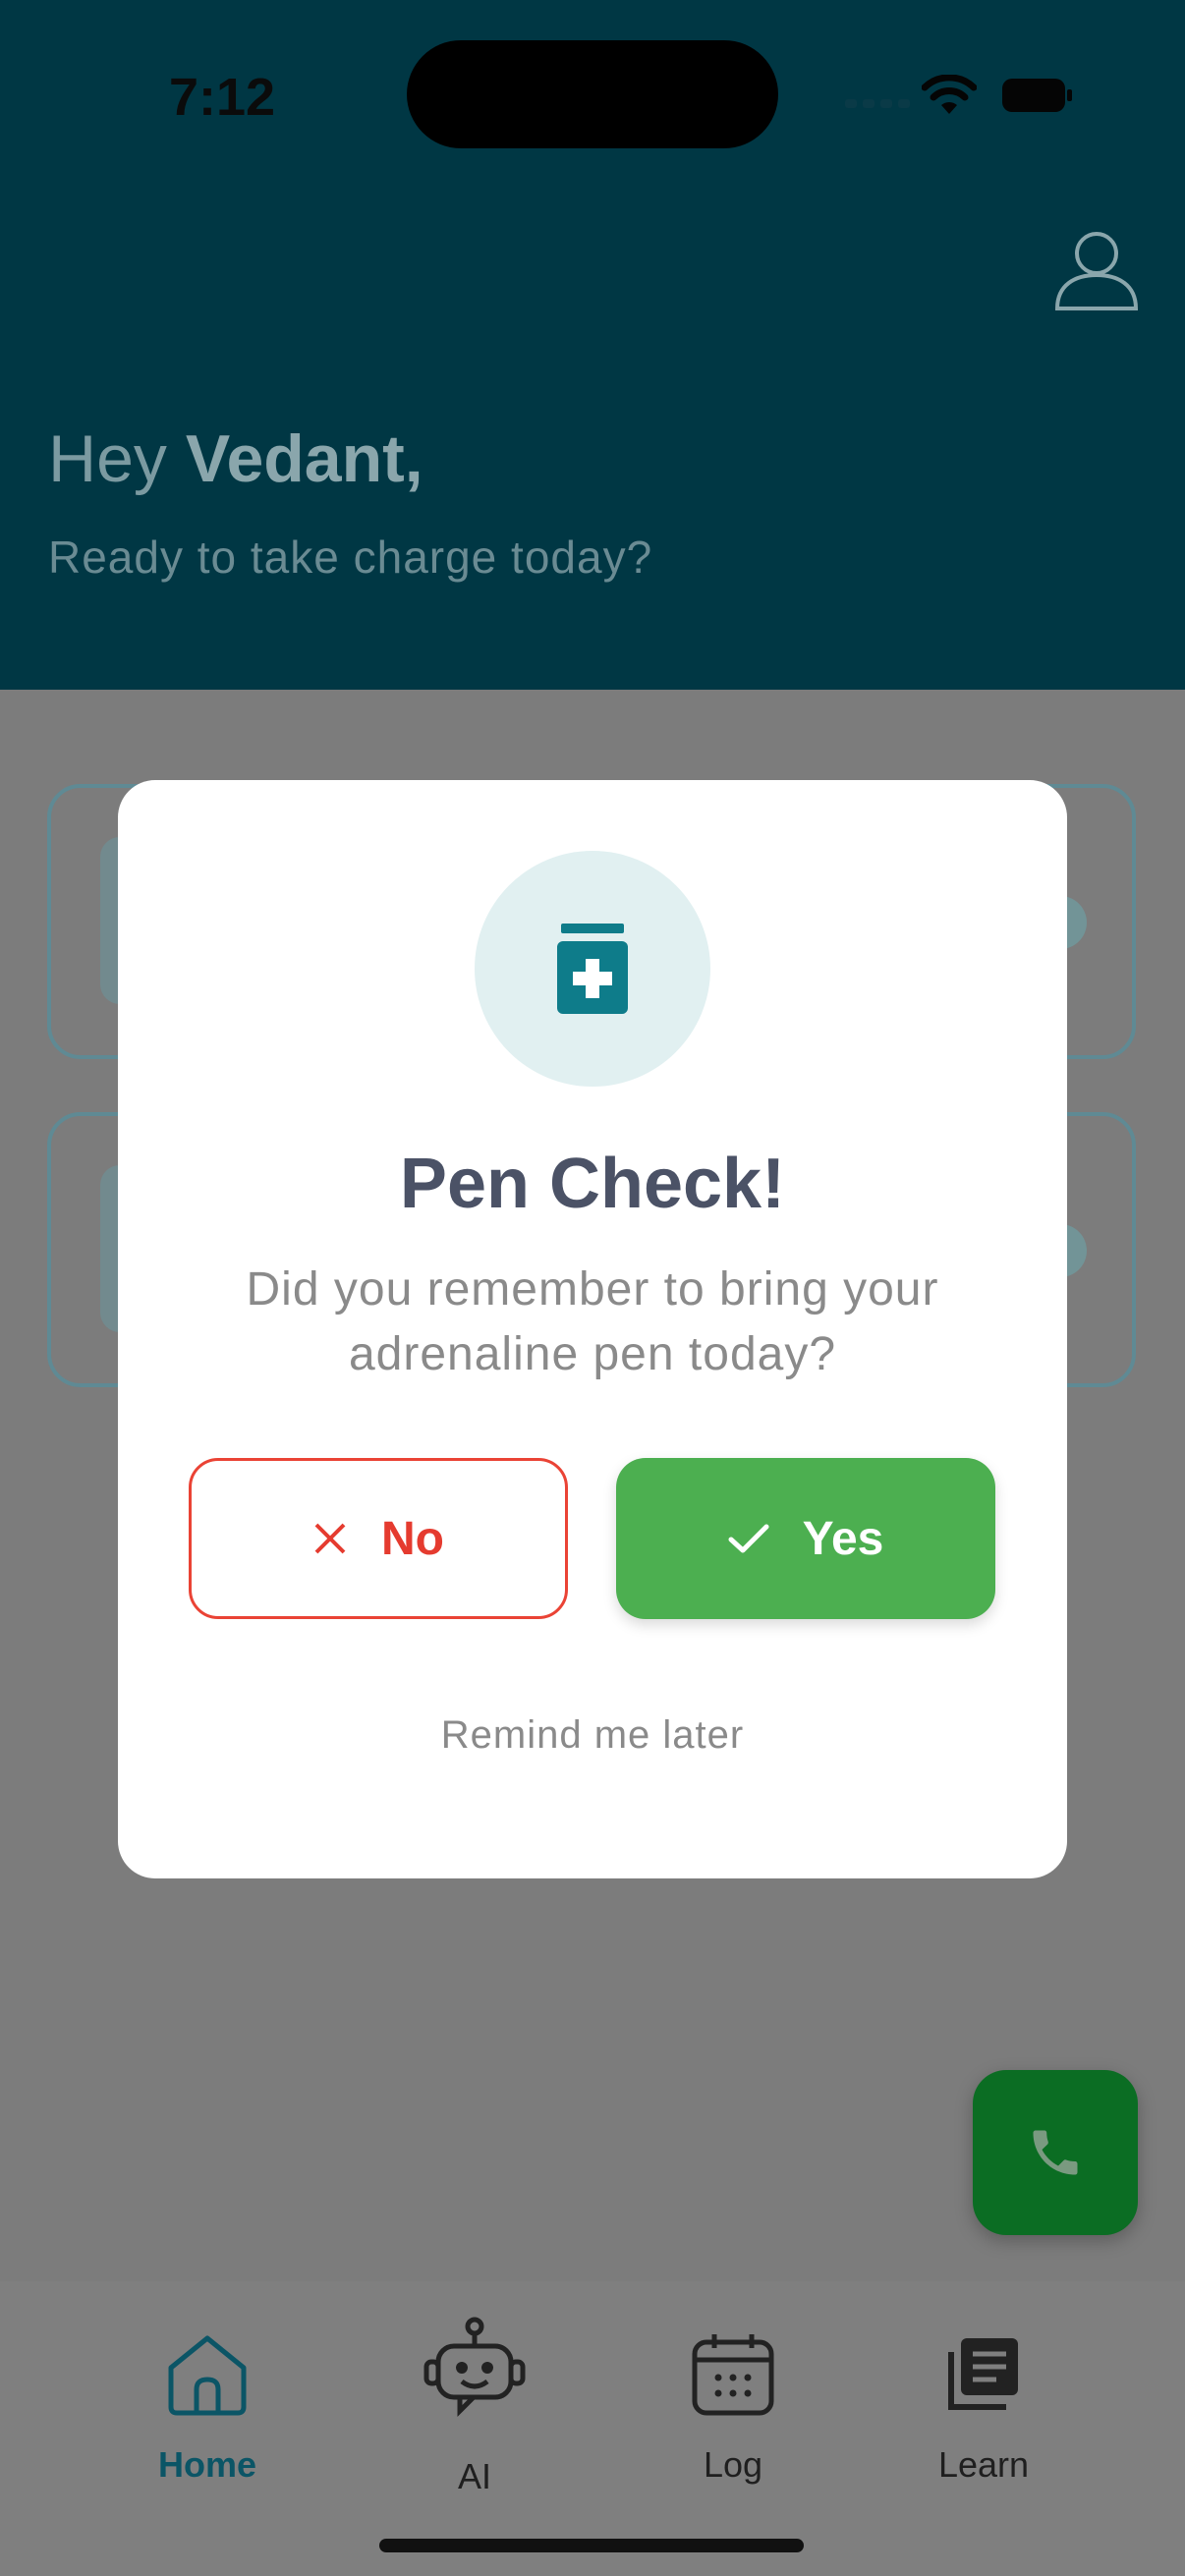 The height and width of the screenshot is (2576, 1185). What do you see at coordinates (878, 99) in the screenshot?
I see `cellular-signal-icon` at bounding box center [878, 99].